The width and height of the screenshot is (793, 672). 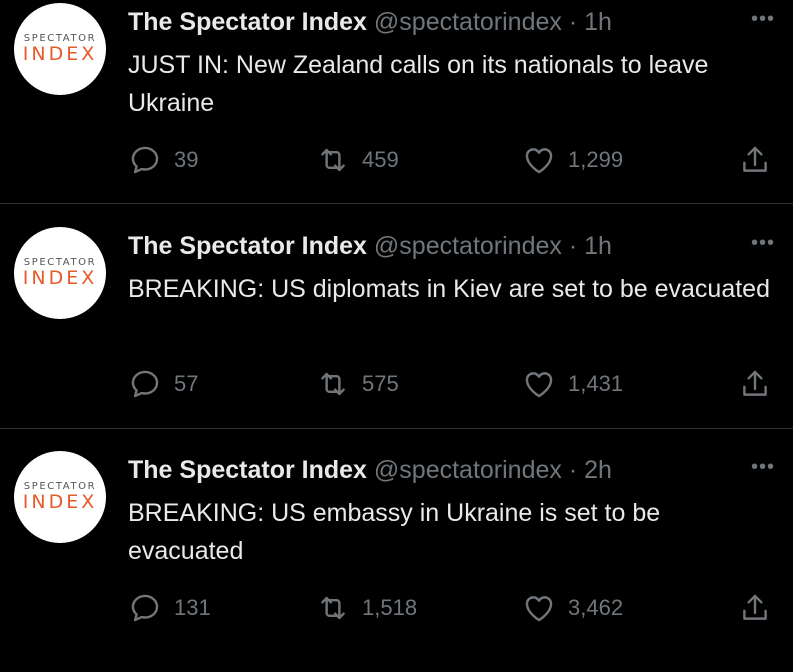 I want to click on reply-count: 131, so click(x=192, y=607).